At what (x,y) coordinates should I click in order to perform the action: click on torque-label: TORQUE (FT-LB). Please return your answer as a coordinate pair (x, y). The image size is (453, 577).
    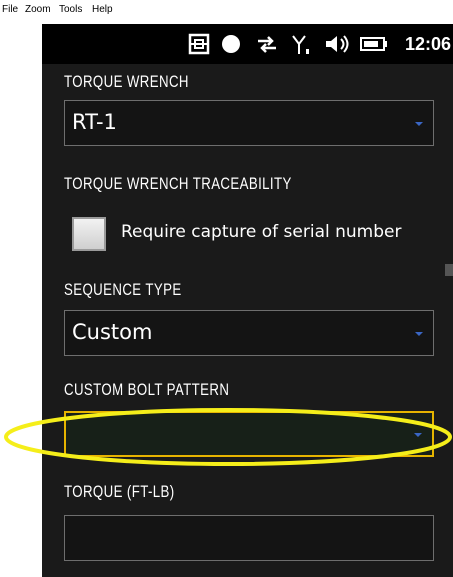
    Looking at the image, I should click on (119, 491).